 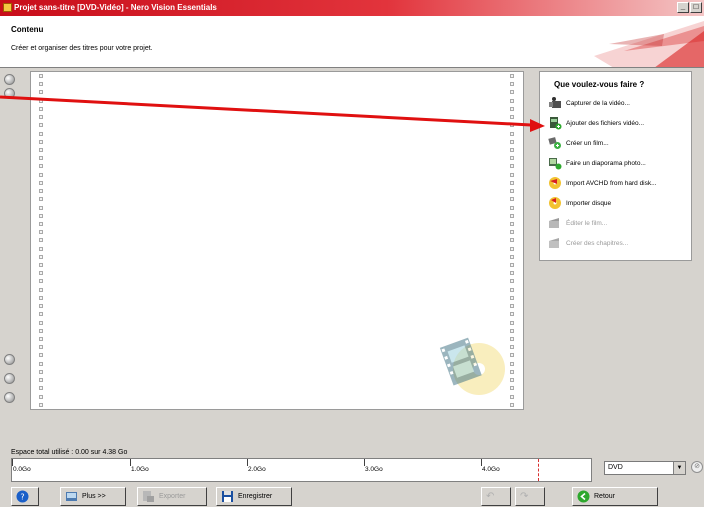 I want to click on edit-movie-icon, so click(x=554, y=223).